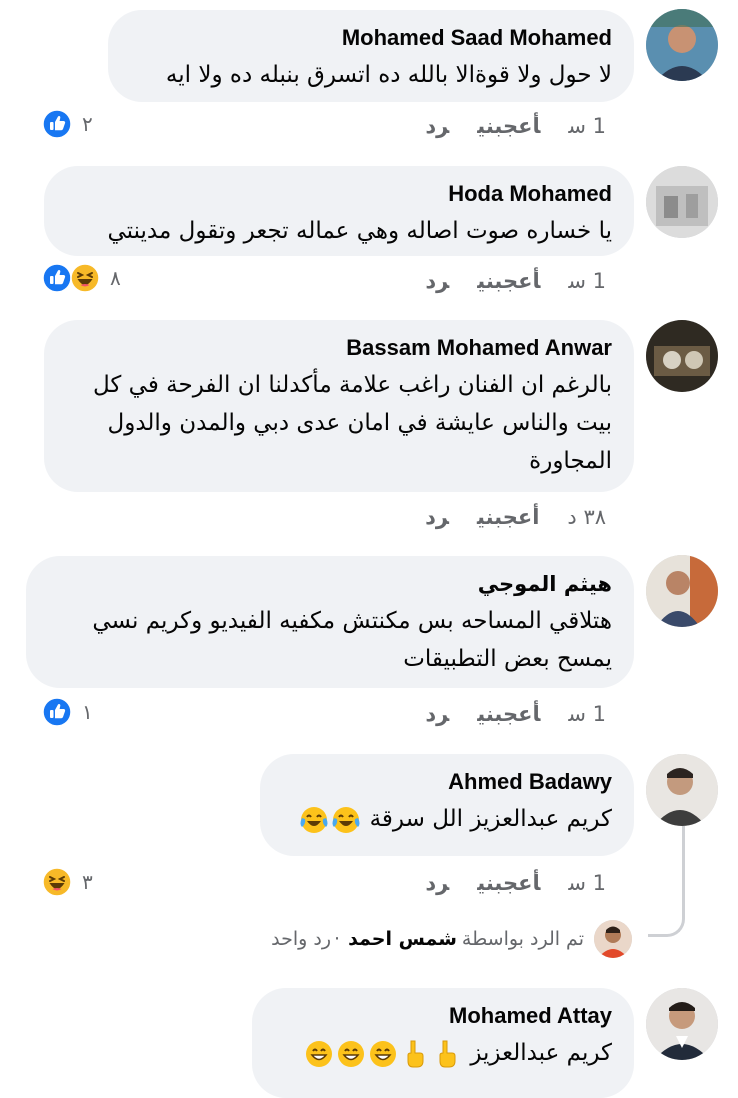 This screenshot has height=1098, width=738. I want to click on comment-author: Ahmed Badawy, so click(447, 782).